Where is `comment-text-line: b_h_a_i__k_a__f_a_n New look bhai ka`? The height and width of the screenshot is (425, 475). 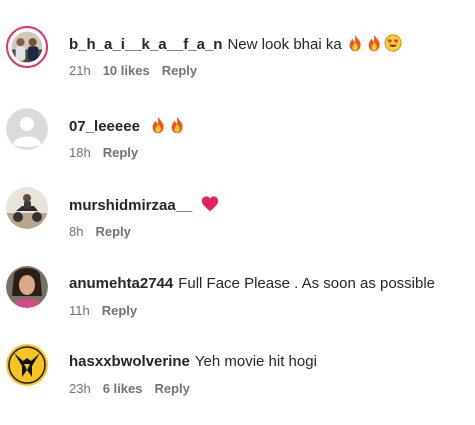 comment-text-line: b_h_a_i__k_a__f_a_n New look bhai ka is located at coordinates (235, 44).